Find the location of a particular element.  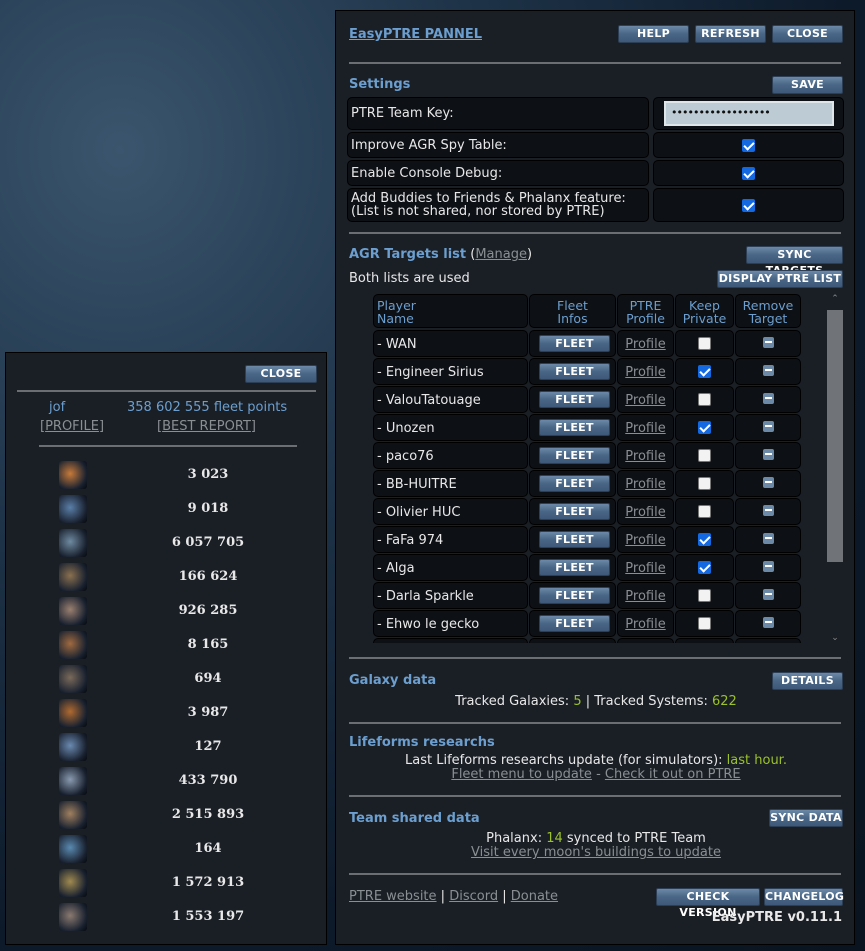

panel-title: EasyPTRE PANNEL is located at coordinates (415, 34).